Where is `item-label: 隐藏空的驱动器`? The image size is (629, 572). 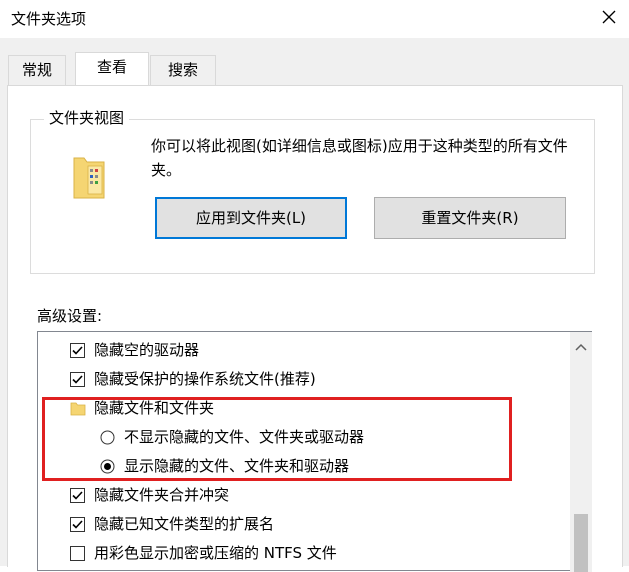
item-label: 隐藏空的驱动器 is located at coordinates (147, 350).